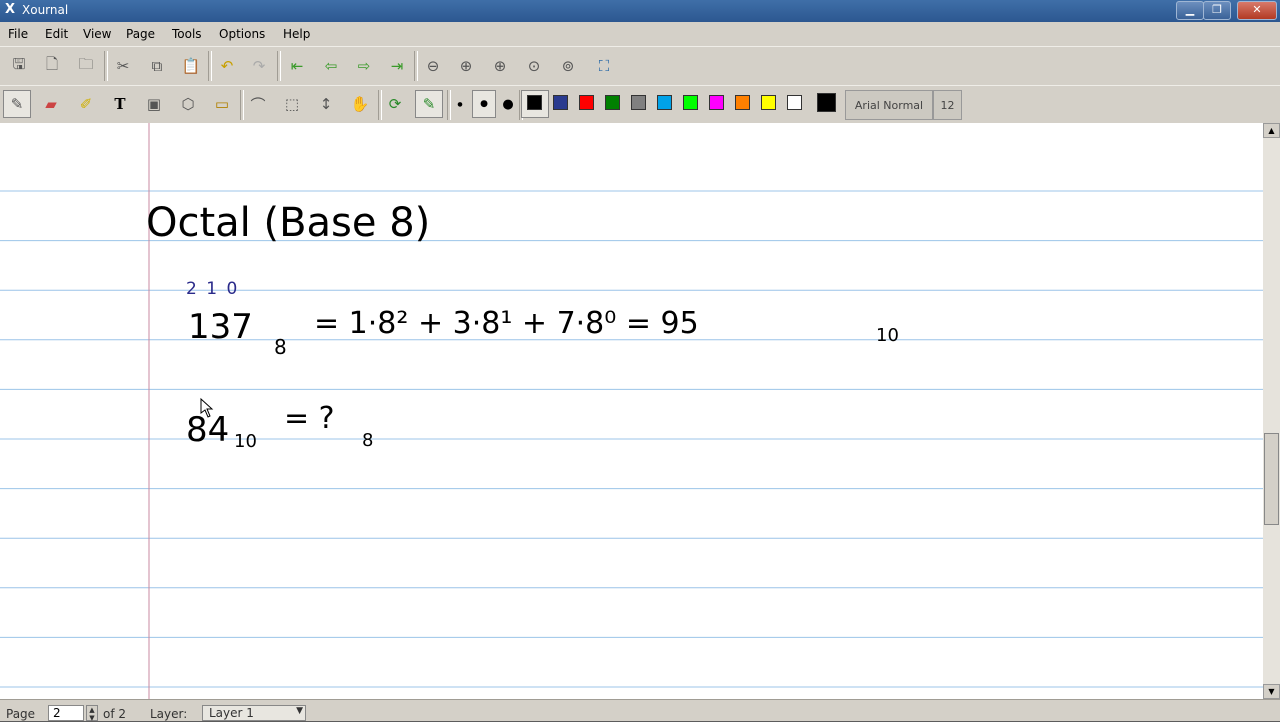 The image size is (1280, 722). What do you see at coordinates (690, 102) in the screenshot?
I see `color-swatch-light-green` at bounding box center [690, 102].